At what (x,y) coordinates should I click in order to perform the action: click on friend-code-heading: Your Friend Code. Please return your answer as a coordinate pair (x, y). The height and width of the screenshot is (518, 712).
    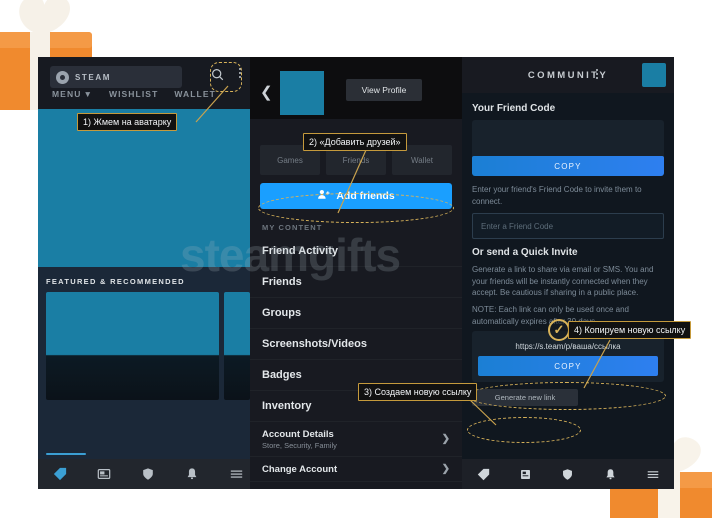
    Looking at the image, I should click on (514, 108).